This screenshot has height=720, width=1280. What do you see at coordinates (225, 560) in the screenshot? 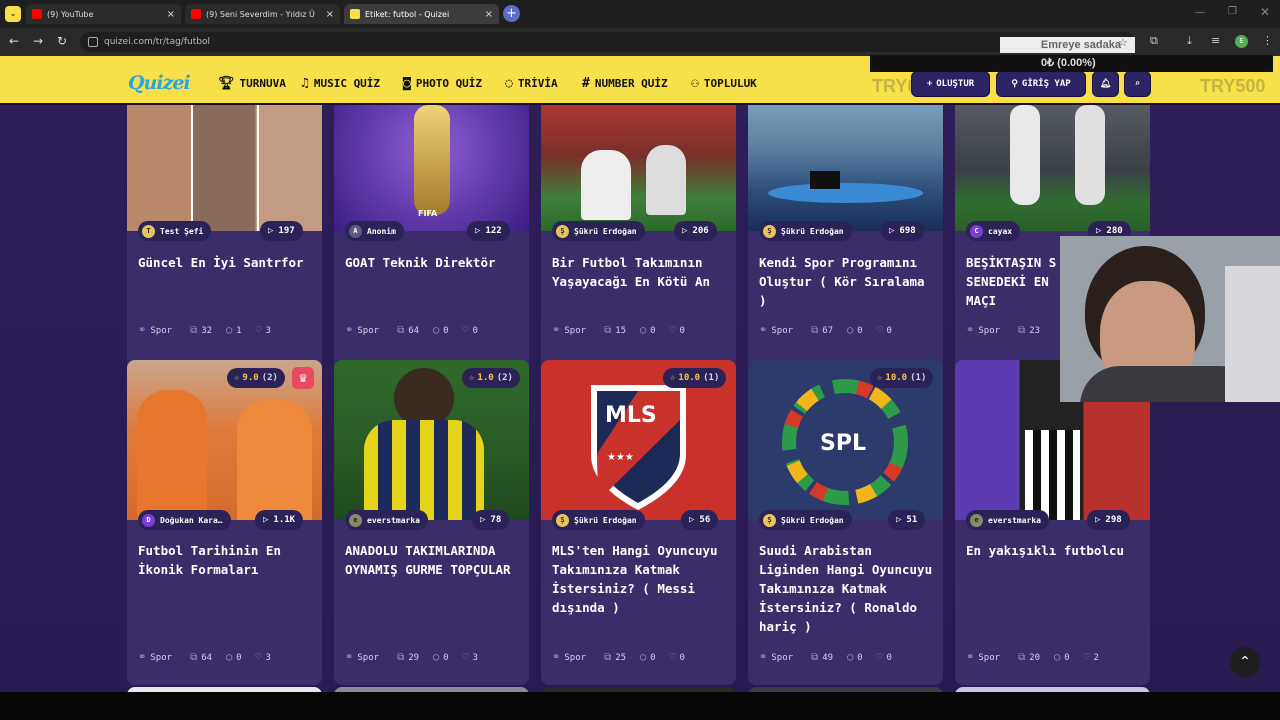
I see `quiz-title: Futbol Tarihinin En İkonik Formaları` at bounding box center [225, 560].